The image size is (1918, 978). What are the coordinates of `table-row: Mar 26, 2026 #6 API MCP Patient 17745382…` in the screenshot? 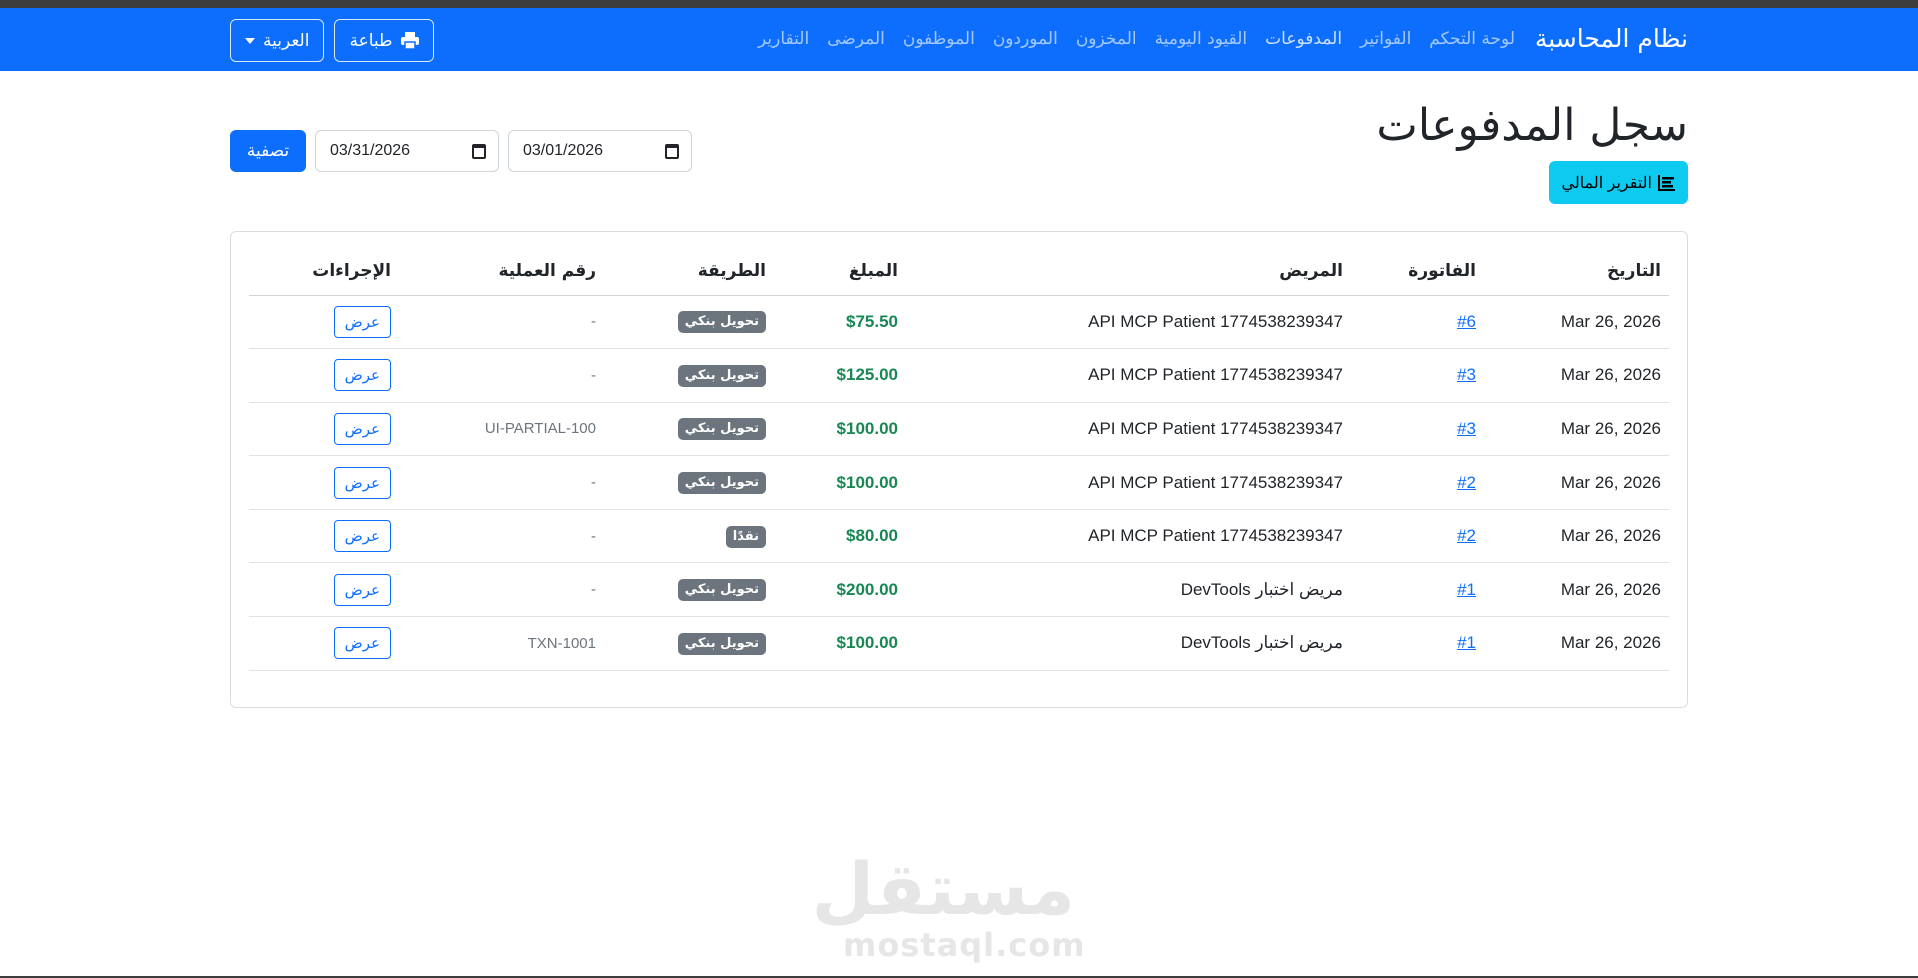 It's located at (959, 322).